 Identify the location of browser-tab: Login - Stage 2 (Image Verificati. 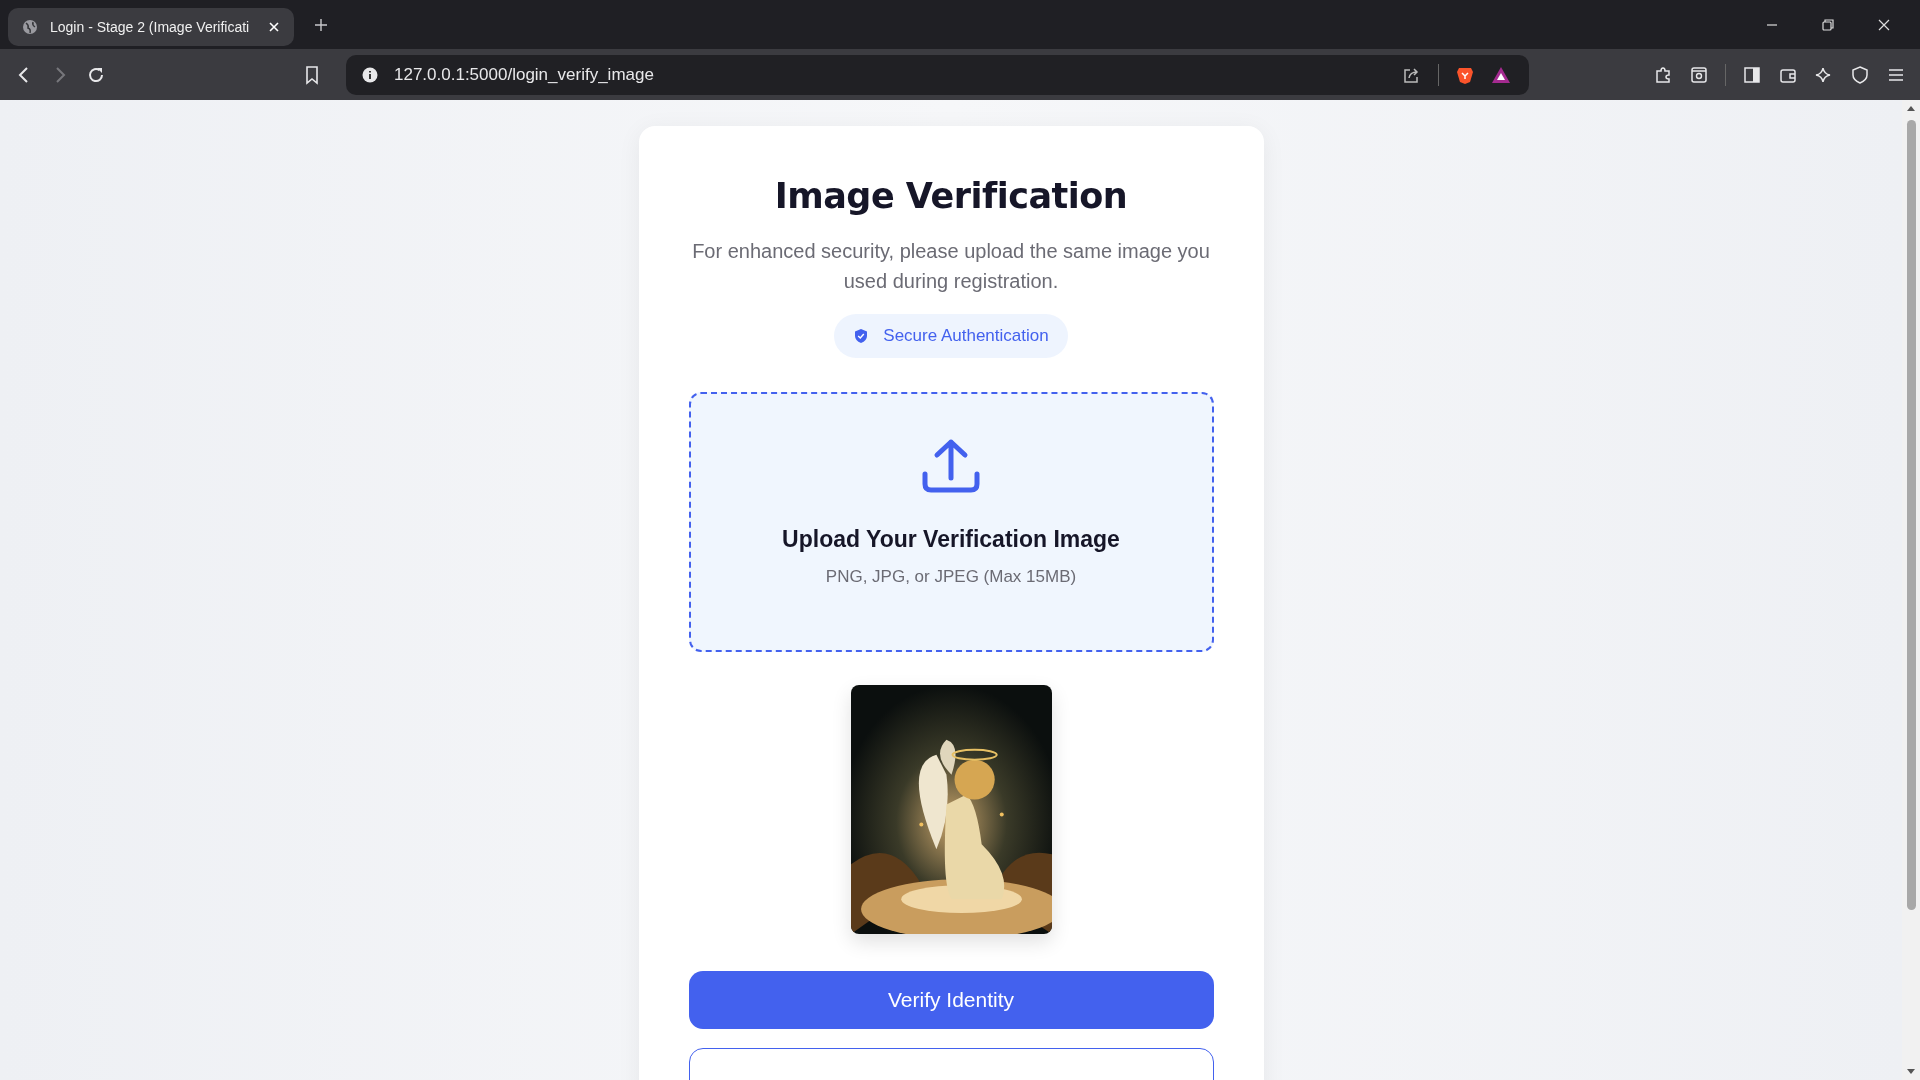
(151, 26).